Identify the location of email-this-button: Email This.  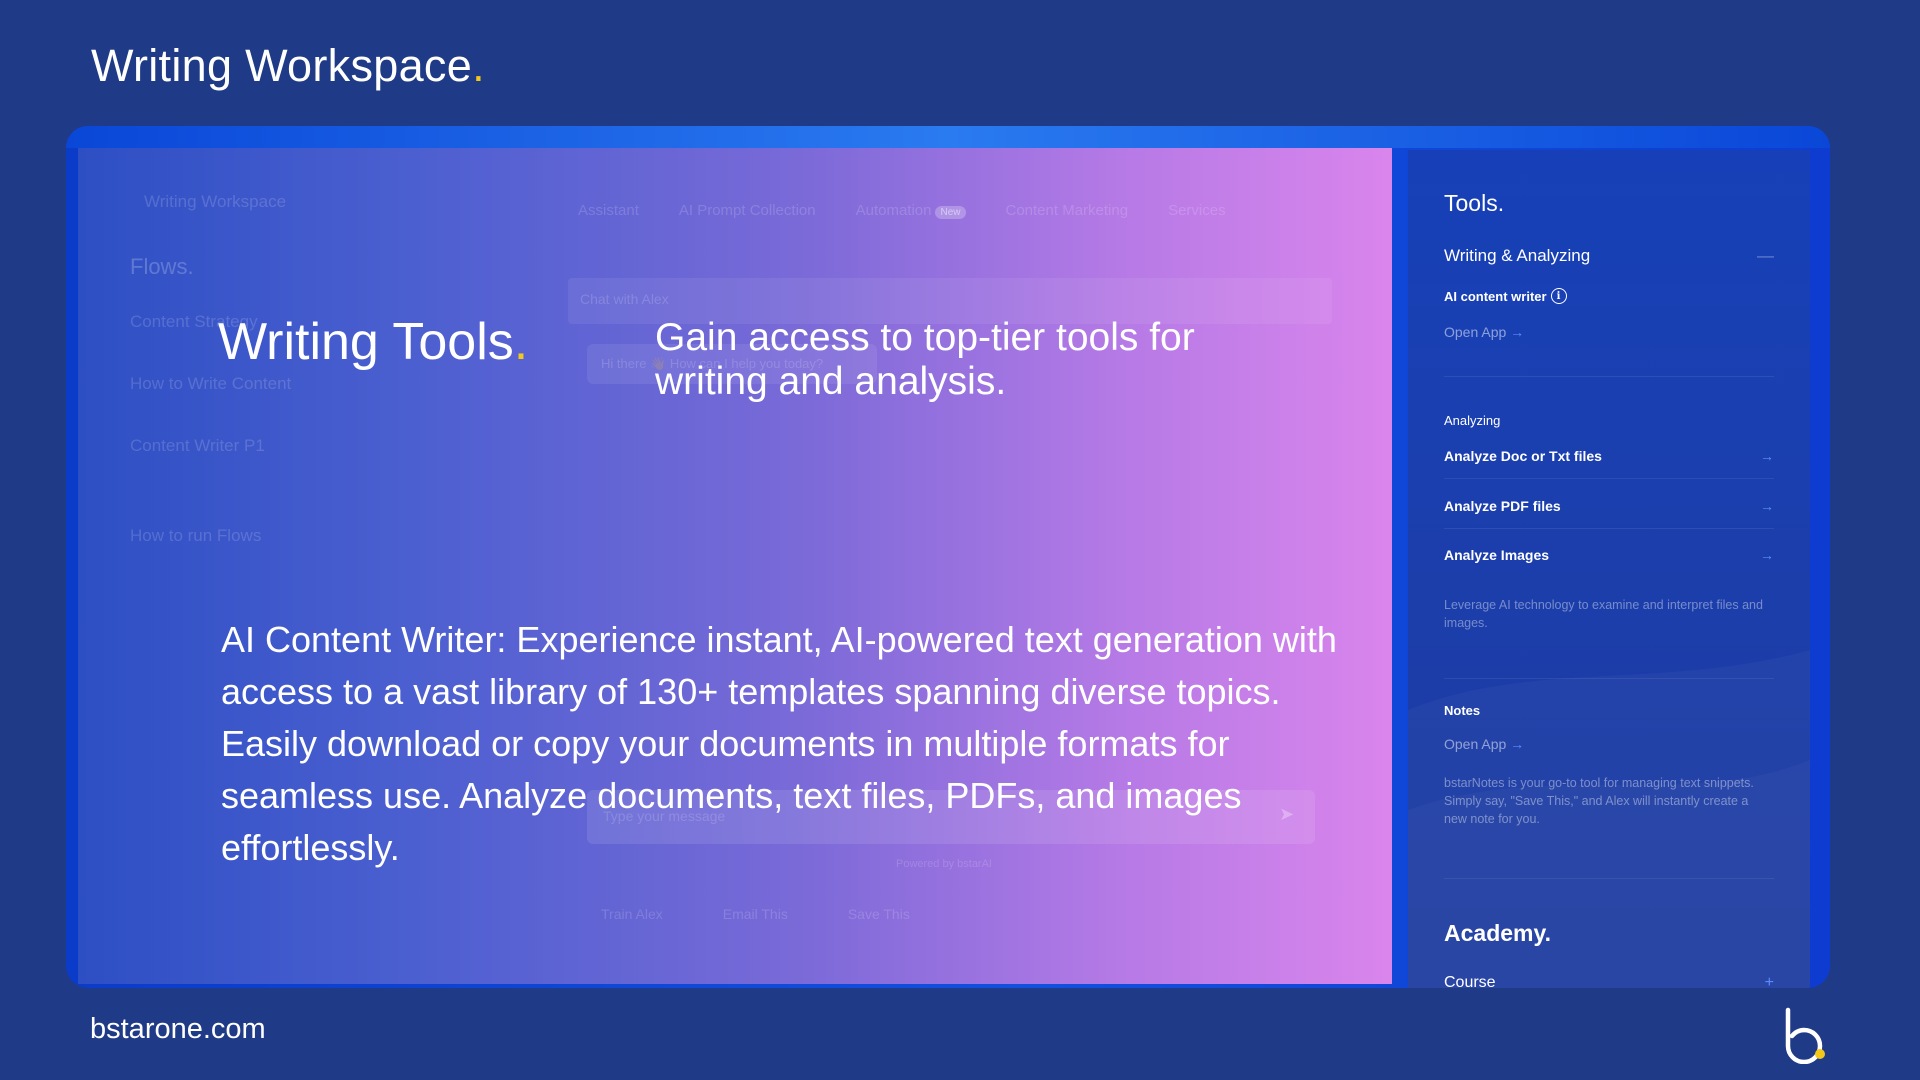
(755, 914).